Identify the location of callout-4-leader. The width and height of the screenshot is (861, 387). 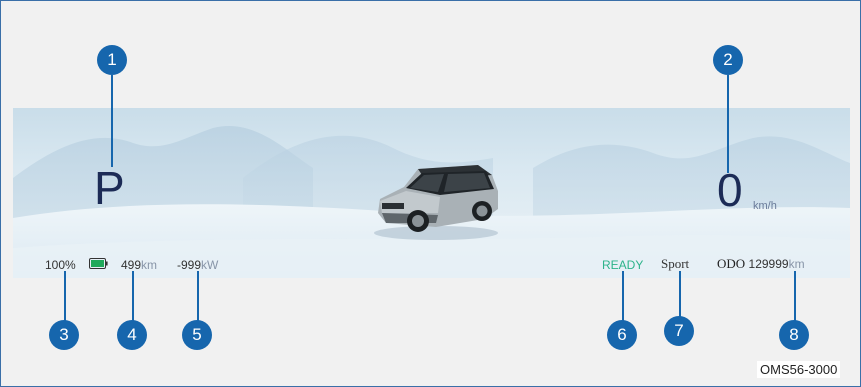
(133, 296).